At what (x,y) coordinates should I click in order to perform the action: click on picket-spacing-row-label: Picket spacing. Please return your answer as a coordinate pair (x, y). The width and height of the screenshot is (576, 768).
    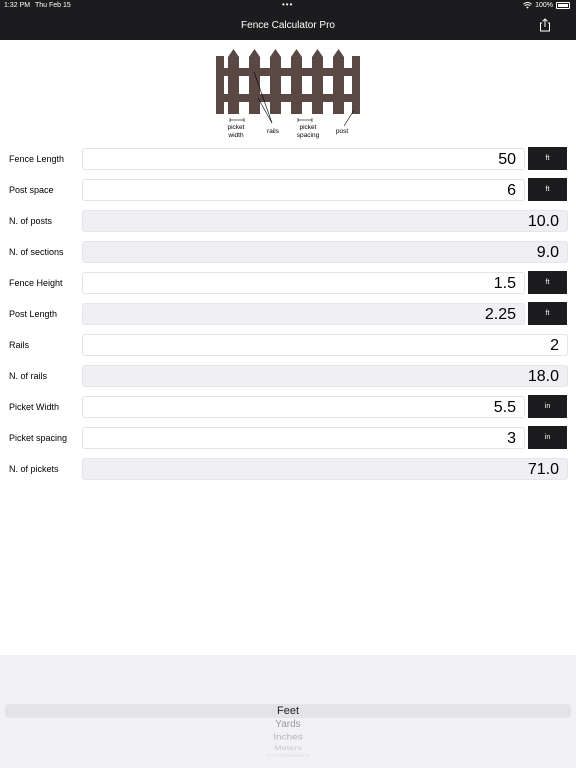
    Looking at the image, I should click on (38, 438).